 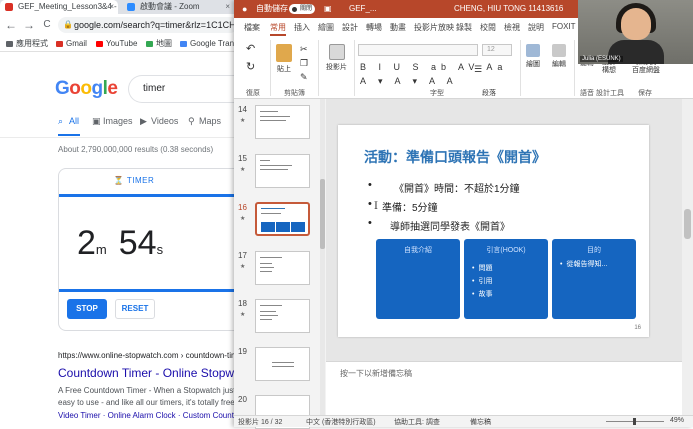 I want to click on zoom-slider, so click(x=635, y=421).